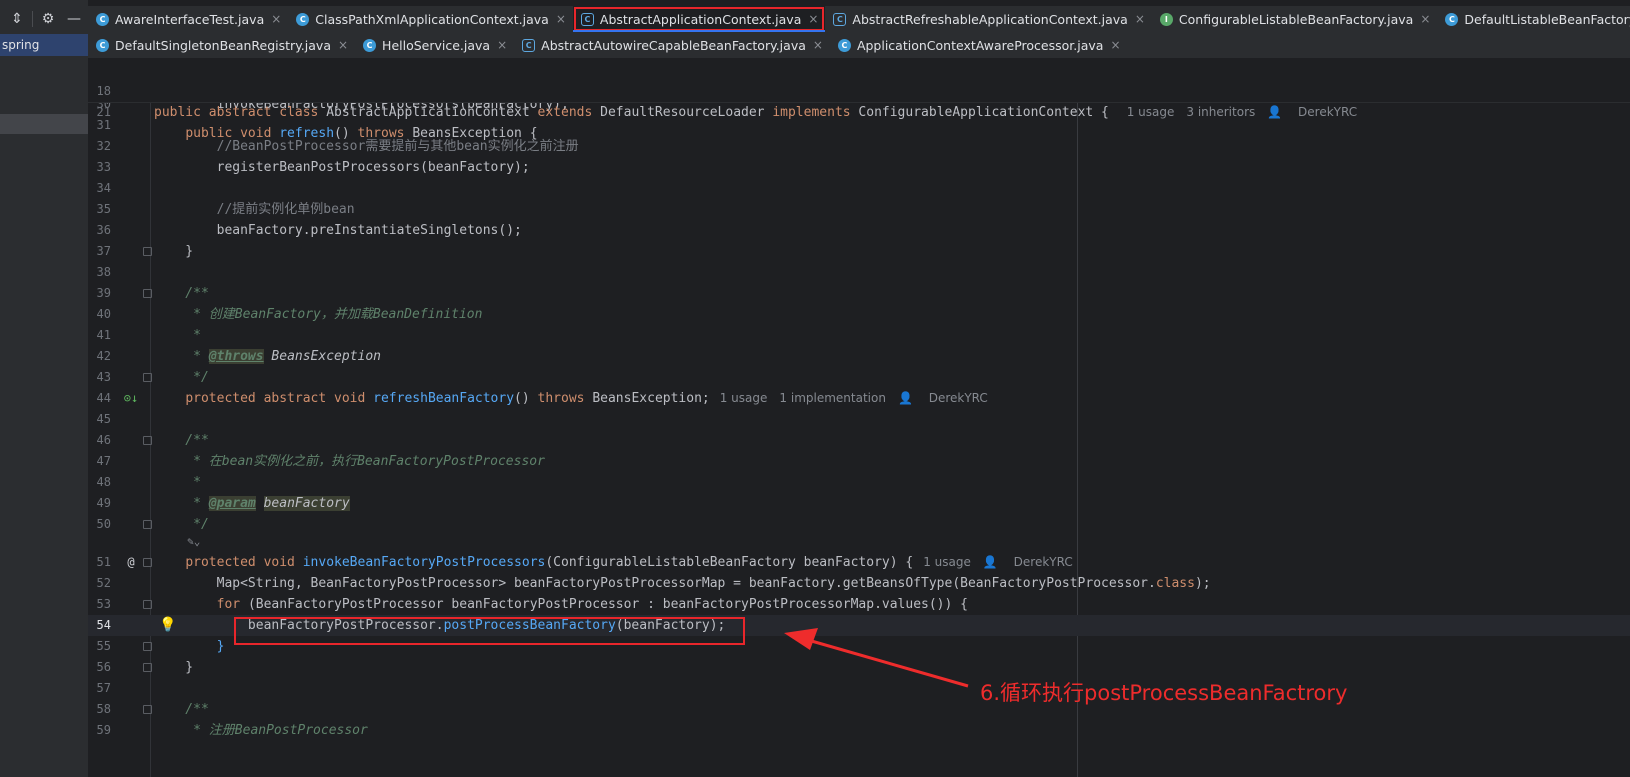 The height and width of the screenshot is (777, 1630). What do you see at coordinates (859, 272) in the screenshot?
I see `code-line: 38` at bounding box center [859, 272].